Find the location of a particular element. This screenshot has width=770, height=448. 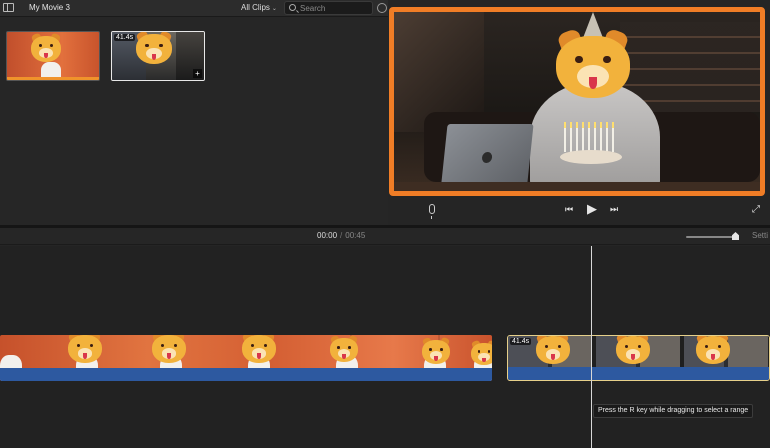

timeline-header: 00:00/00:45 Setti is located at coordinates (385, 236).